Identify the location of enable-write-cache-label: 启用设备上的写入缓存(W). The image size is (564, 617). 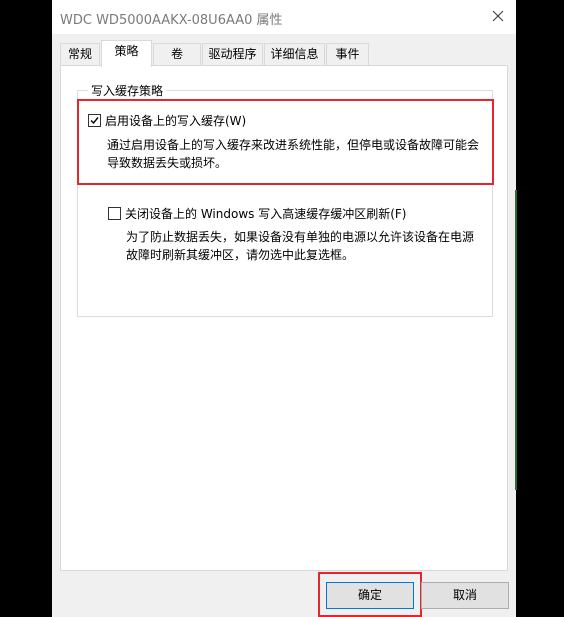
(176, 121).